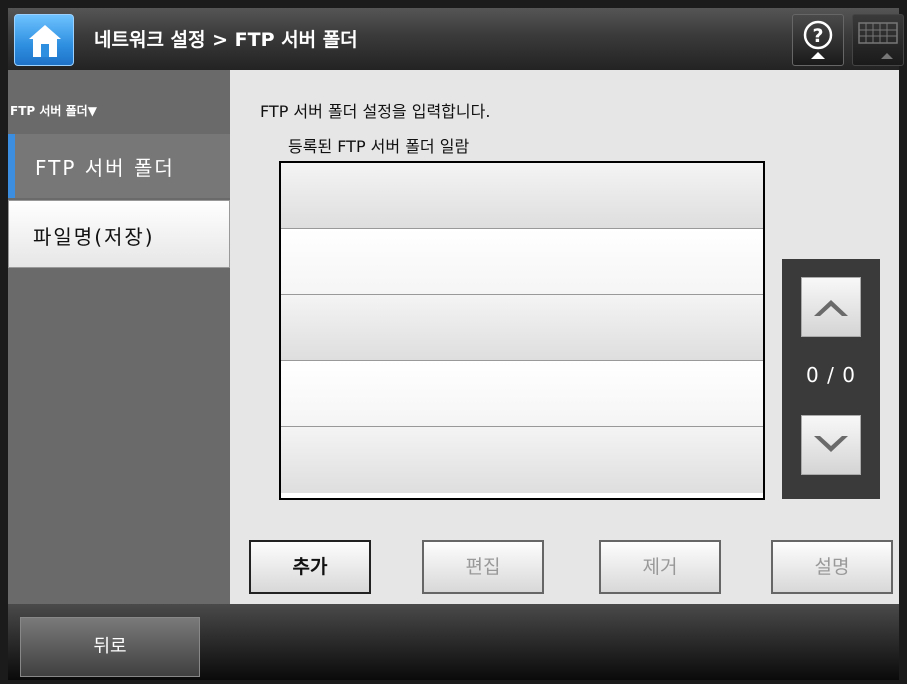 The image size is (907, 684). Describe the element at coordinates (105, 168) in the screenshot. I see `sidebar-item-label: FTP 서버 폴더` at that location.